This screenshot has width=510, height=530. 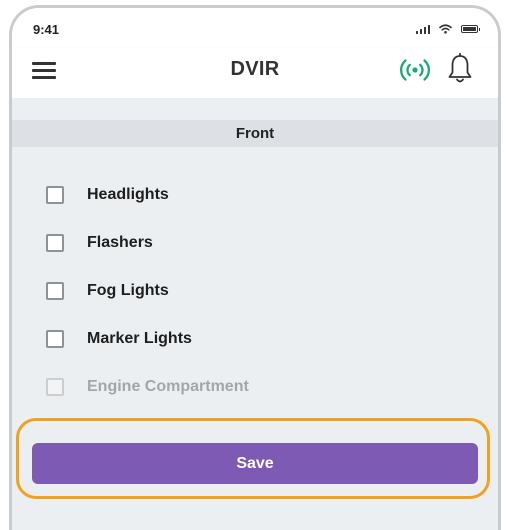 I want to click on item-label: Marker Lights, so click(x=139, y=338).